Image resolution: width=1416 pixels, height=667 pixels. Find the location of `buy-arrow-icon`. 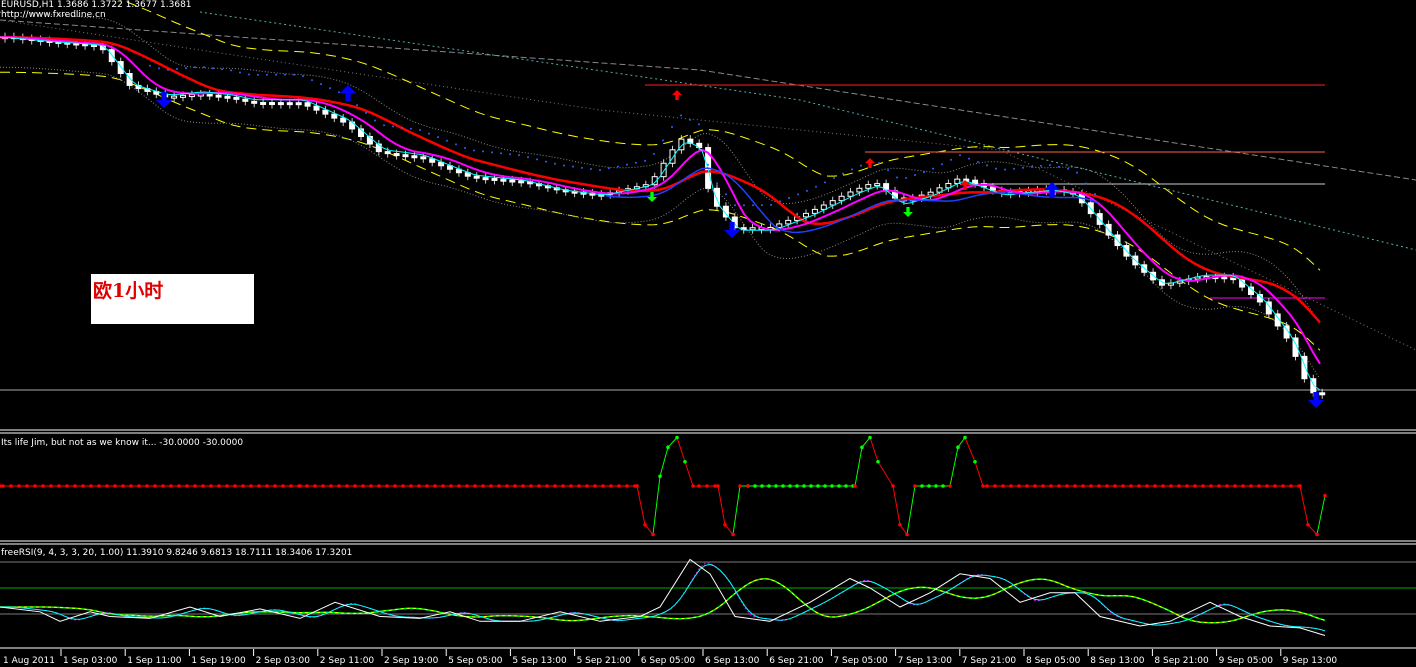

buy-arrow-icon is located at coordinates (652, 197).